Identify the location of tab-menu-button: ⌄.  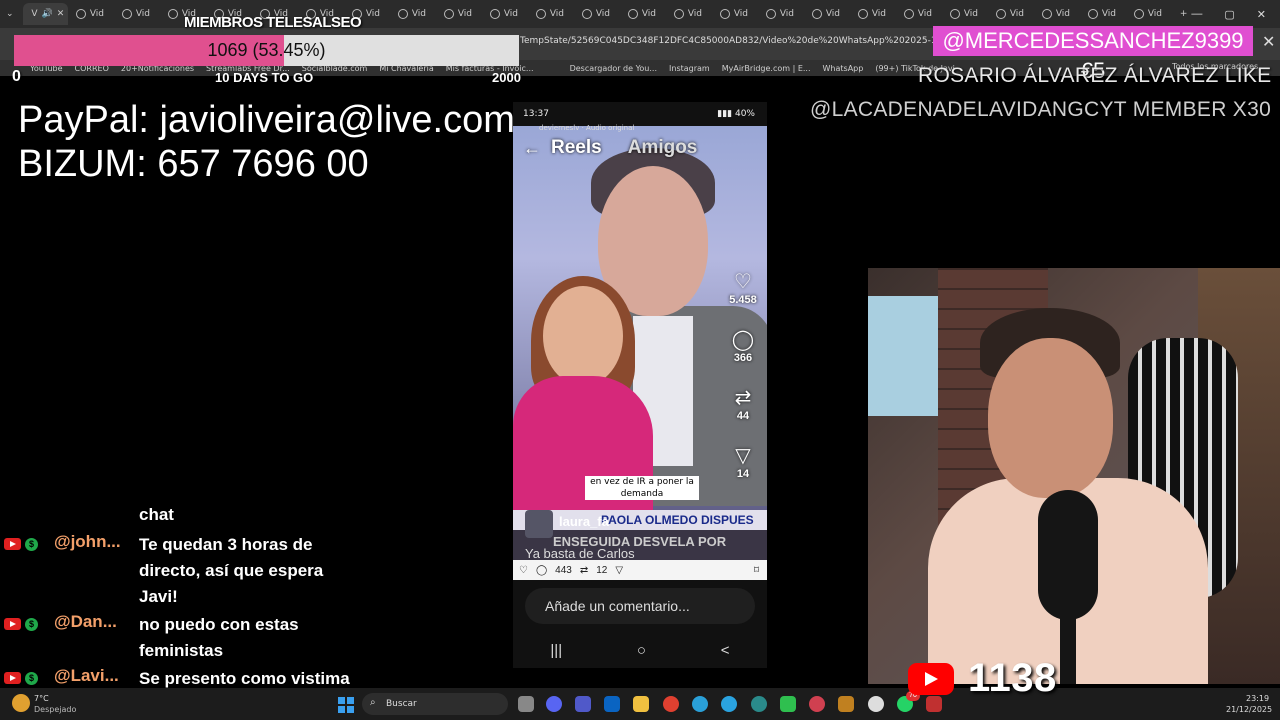
(11, 14).